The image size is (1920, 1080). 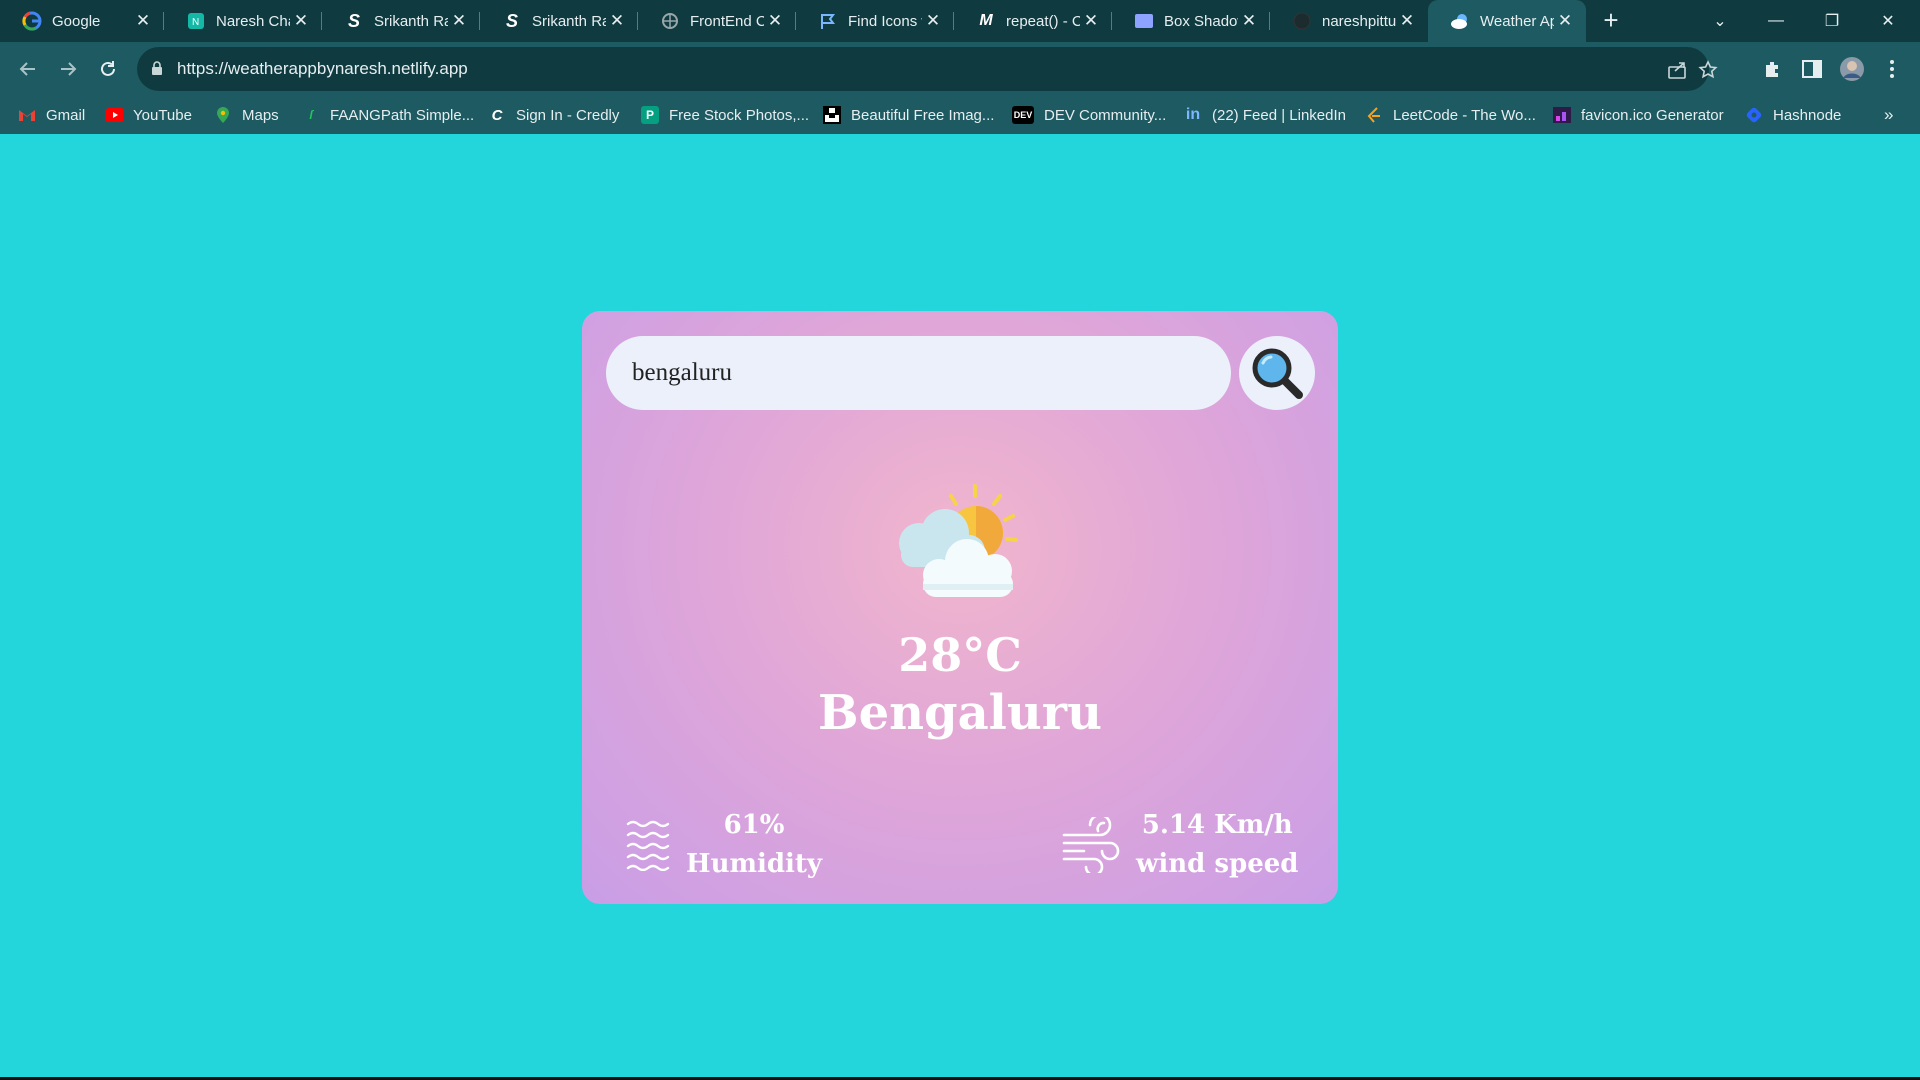 I want to click on share-icon, so click(x=1677, y=70).